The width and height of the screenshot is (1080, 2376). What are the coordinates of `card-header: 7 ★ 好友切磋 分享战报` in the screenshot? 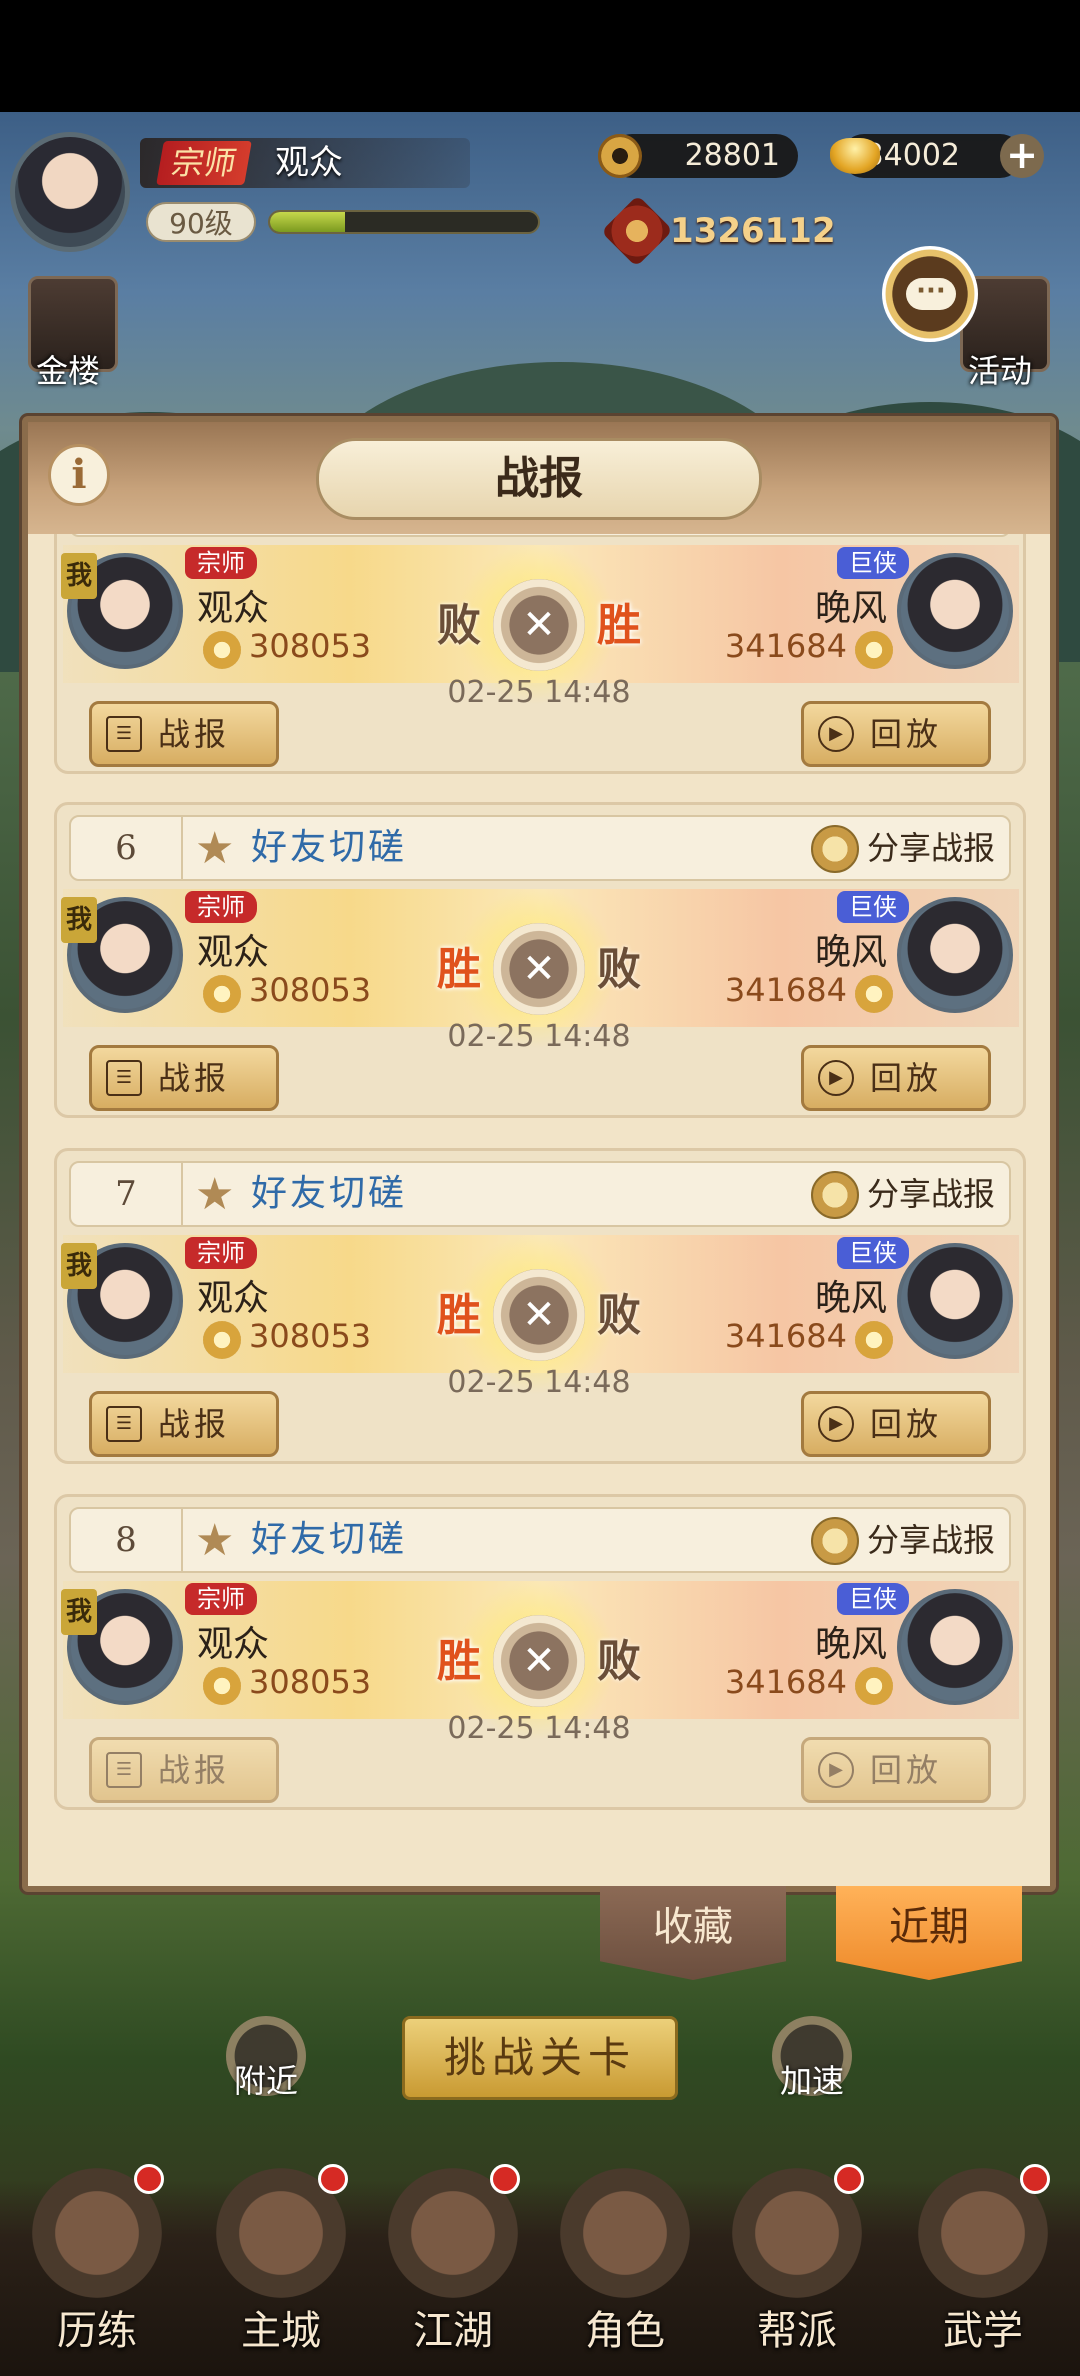 It's located at (540, 1194).